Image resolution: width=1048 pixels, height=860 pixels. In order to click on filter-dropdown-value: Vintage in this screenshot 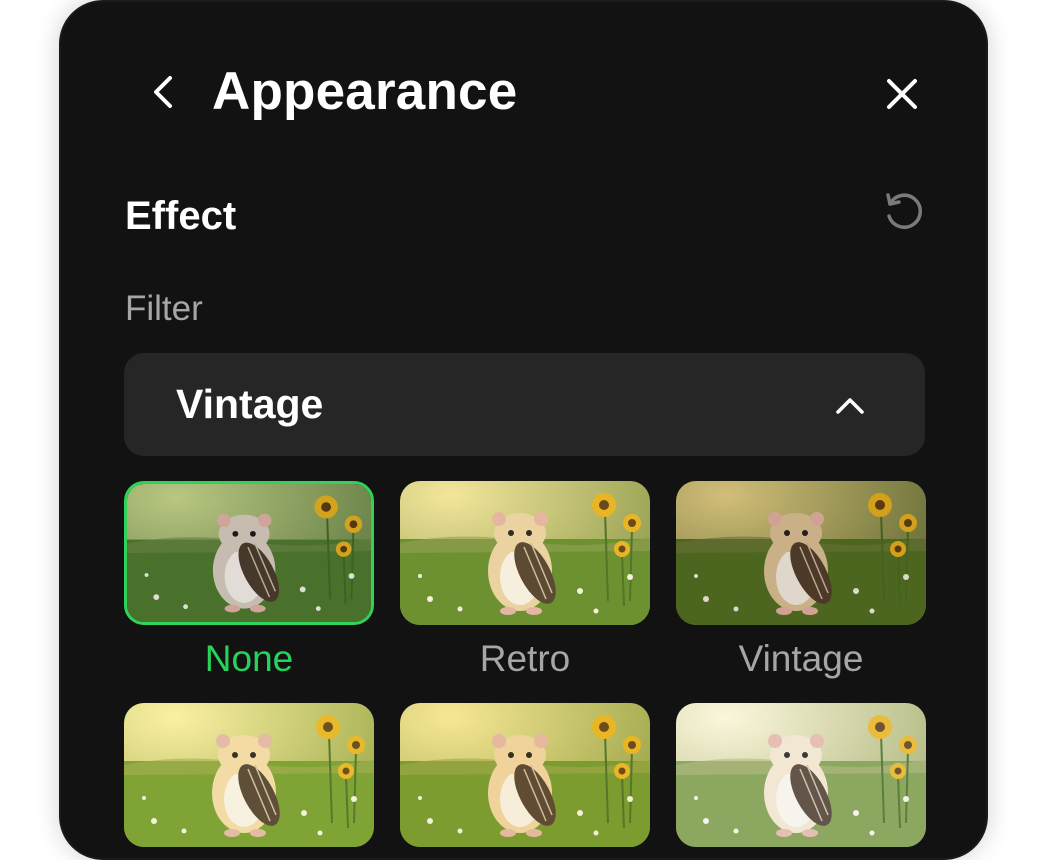, I will do `click(250, 404)`.